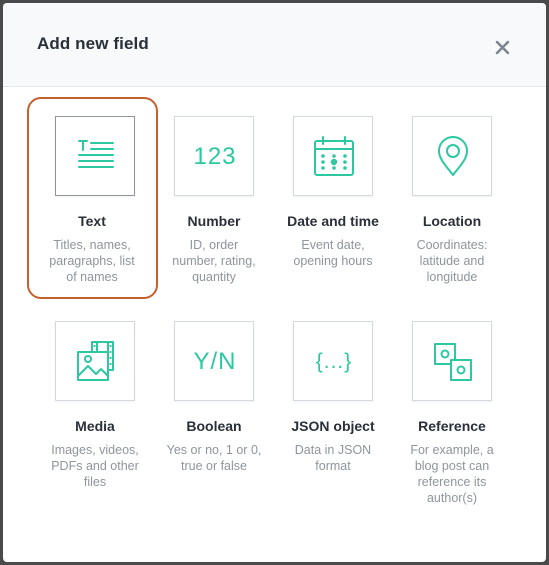  I want to click on field-description: Yes or no, 1 or 0, true or false, so click(214, 458).